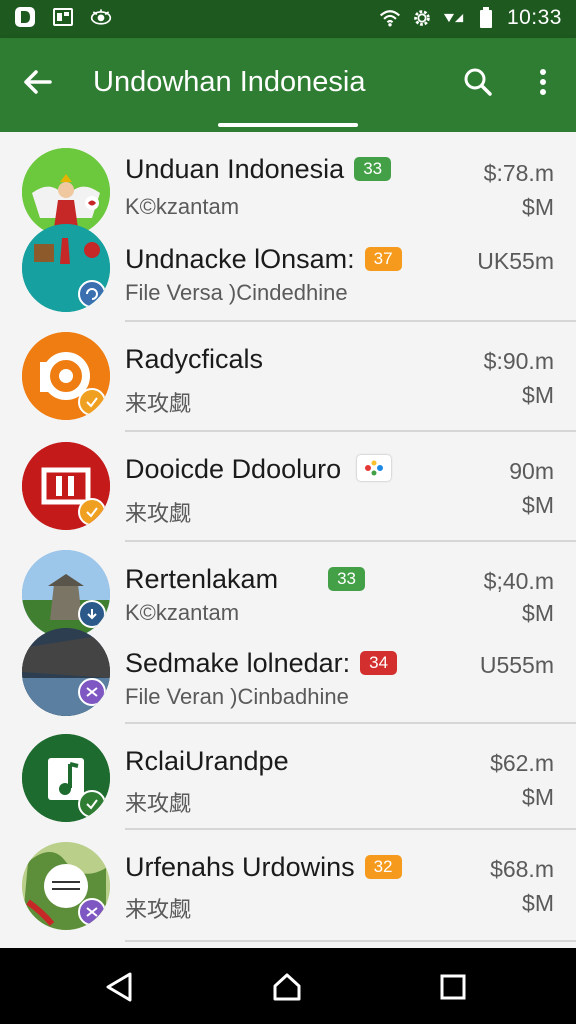 Image resolution: width=576 pixels, height=1024 pixels. Describe the element at coordinates (202, 579) in the screenshot. I see `item-name: Rertenlakam` at that location.